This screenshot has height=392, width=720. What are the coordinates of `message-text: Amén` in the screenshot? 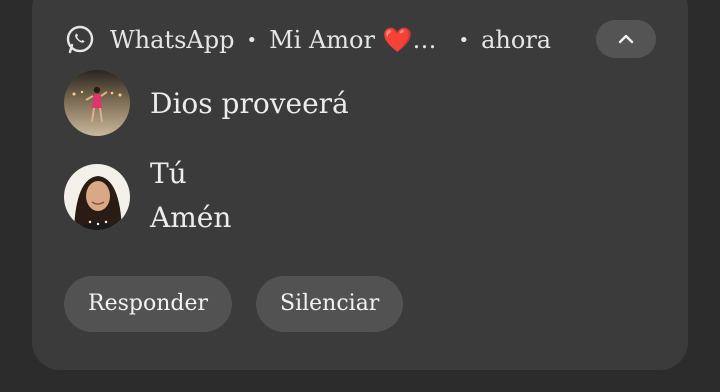 It's located at (191, 217).